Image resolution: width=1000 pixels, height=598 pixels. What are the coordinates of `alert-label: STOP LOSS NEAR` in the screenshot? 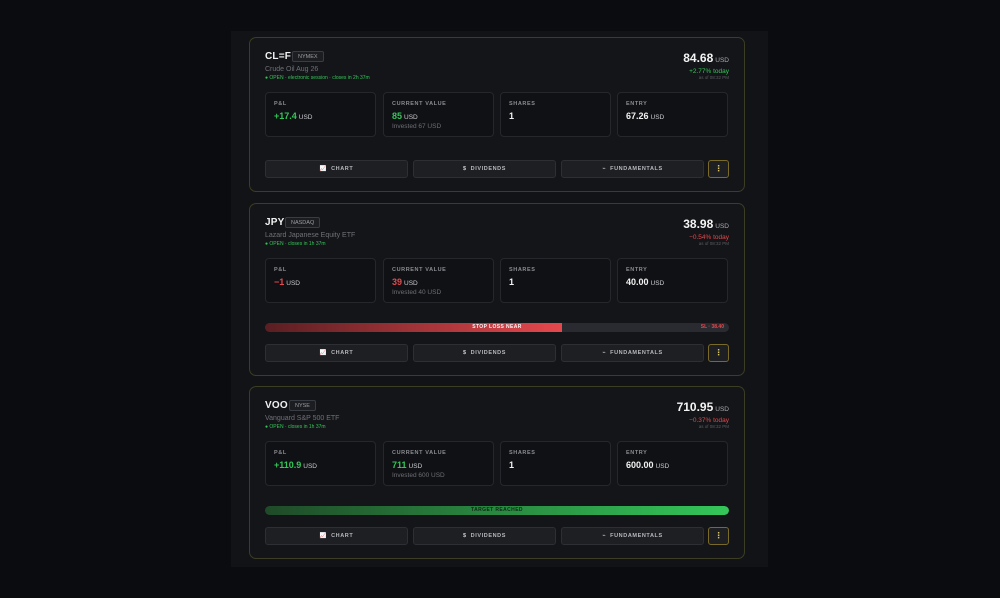 It's located at (497, 327).